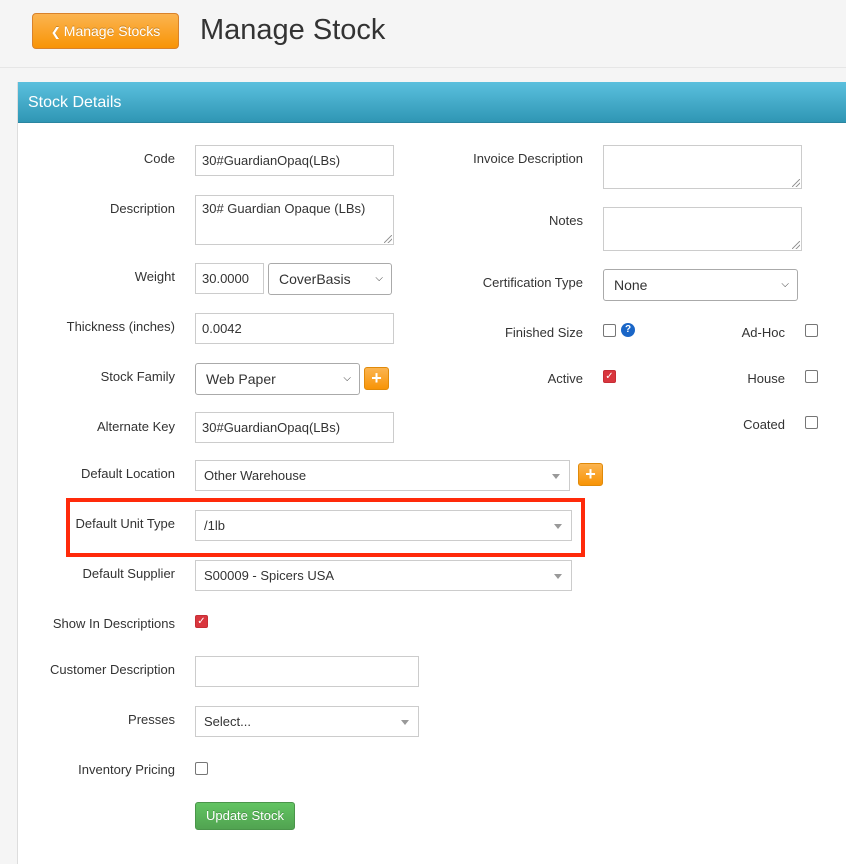 This screenshot has width=846, height=864. Describe the element at coordinates (214, 525) in the screenshot. I see `default-unit-type-value: /1lb` at that location.